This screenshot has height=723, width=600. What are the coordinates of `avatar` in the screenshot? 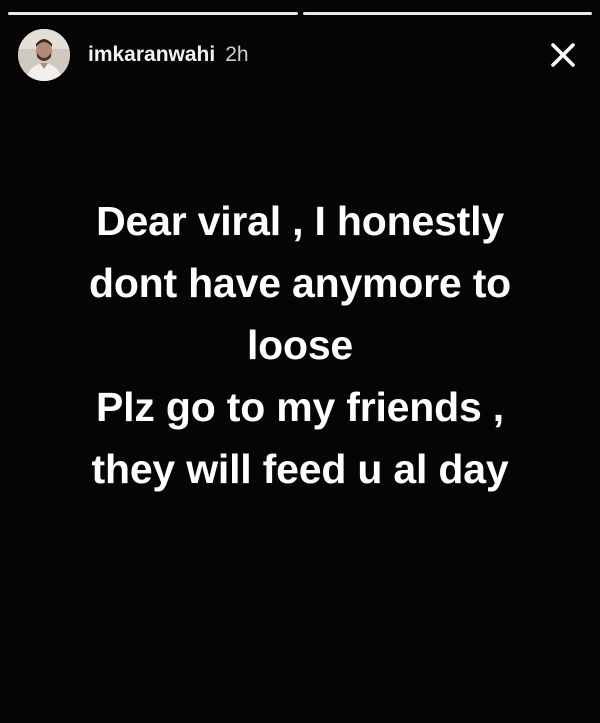 It's located at (44, 55).